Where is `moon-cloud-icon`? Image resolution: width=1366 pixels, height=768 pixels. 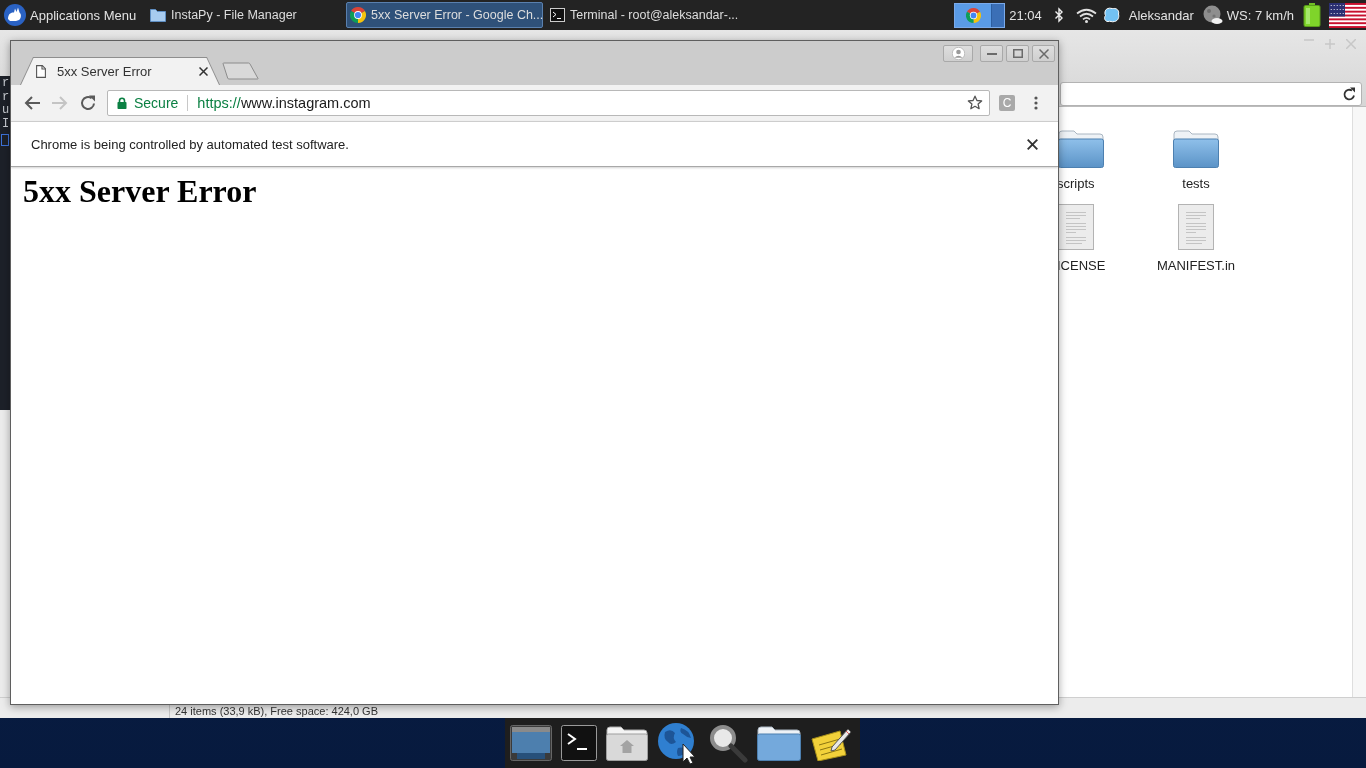 moon-cloud-icon is located at coordinates (1212, 15).